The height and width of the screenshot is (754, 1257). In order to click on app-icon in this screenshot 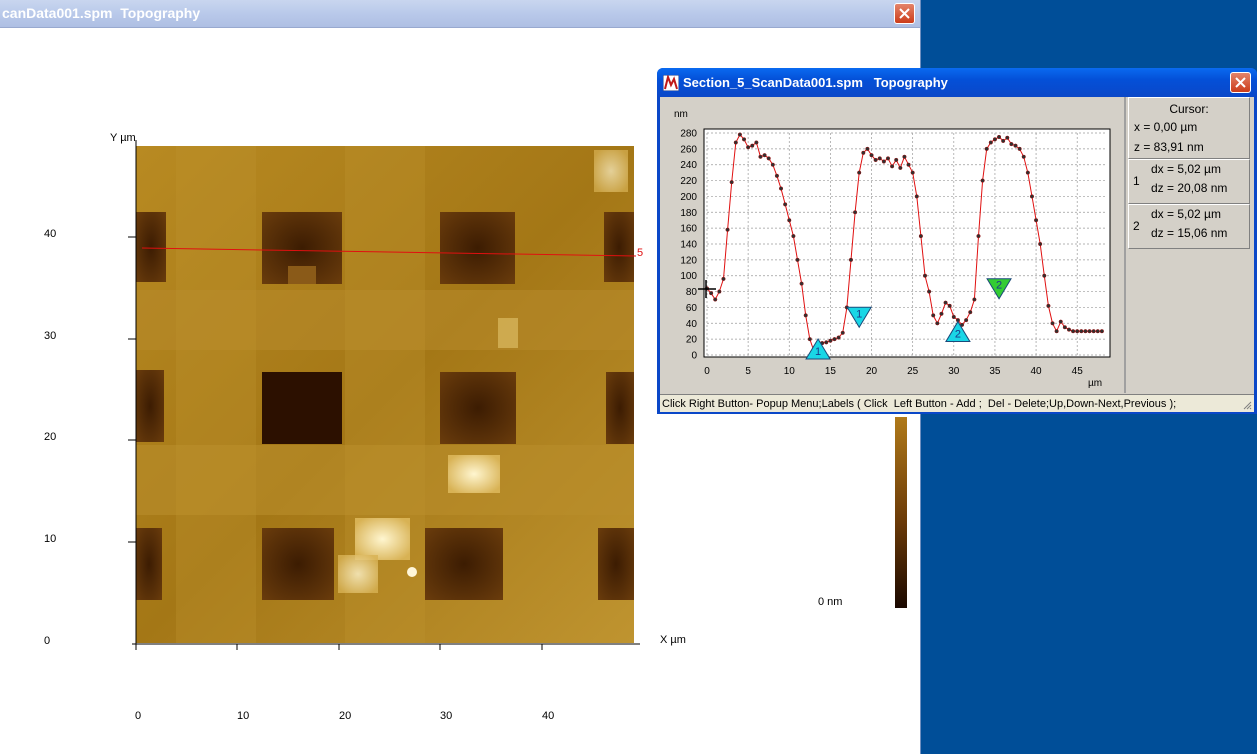, I will do `click(671, 83)`.